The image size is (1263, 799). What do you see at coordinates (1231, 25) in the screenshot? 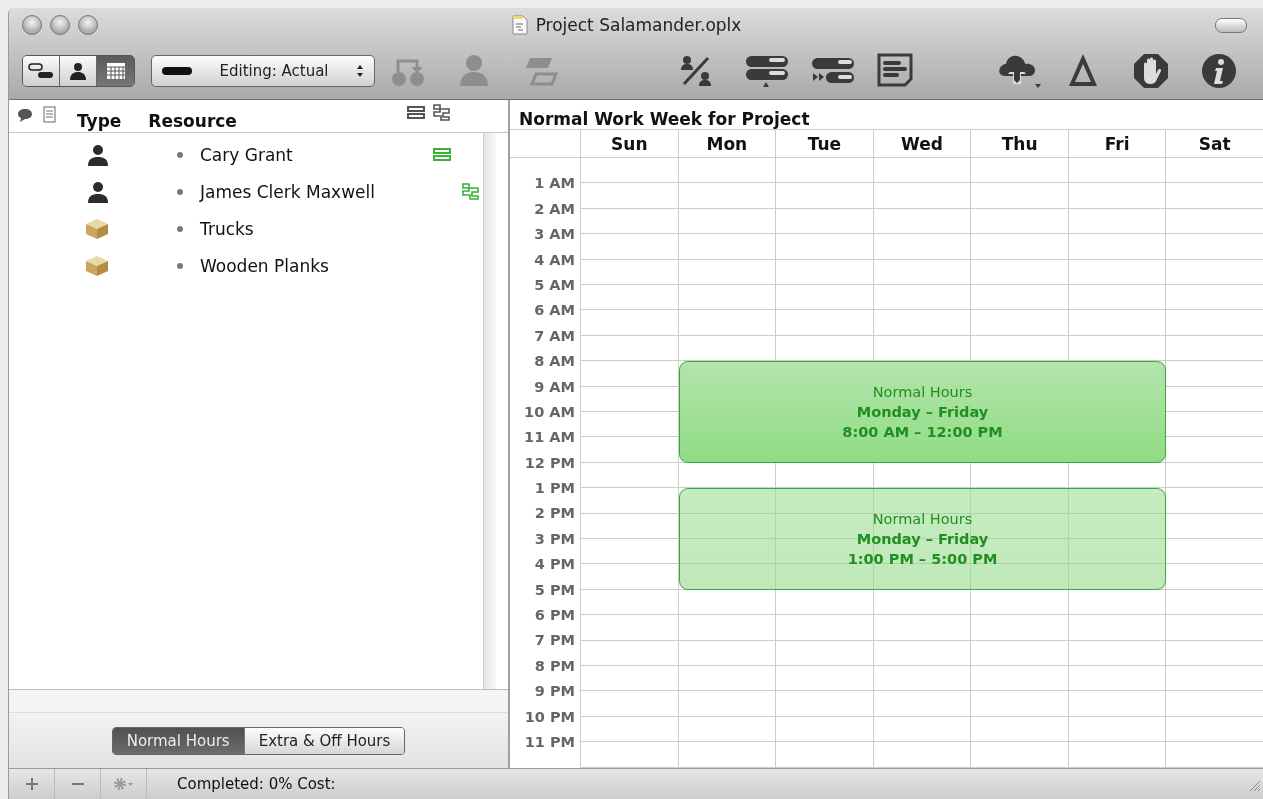
I see `toolbar-toggle-button` at bounding box center [1231, 25].